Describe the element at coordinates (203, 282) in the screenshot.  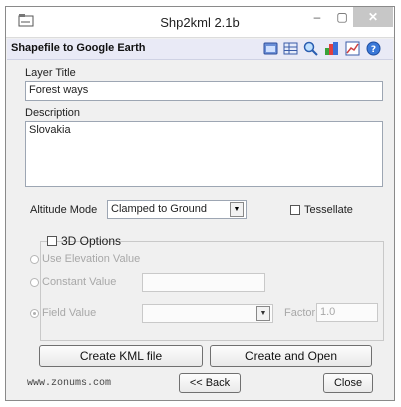
I see `constant-value-input` at that location.